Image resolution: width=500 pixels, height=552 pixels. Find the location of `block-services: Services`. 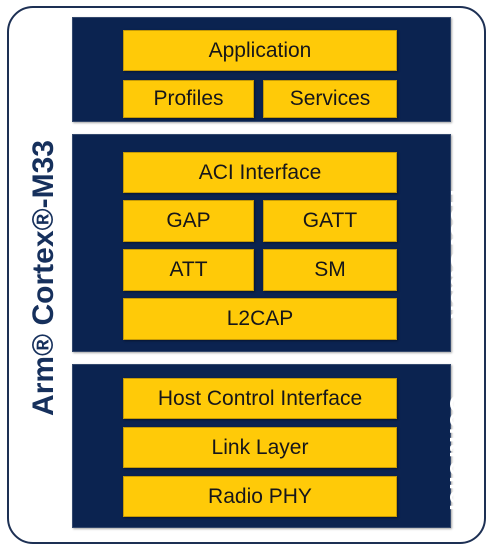

block-services: Services is located at coordinates (330, 99).